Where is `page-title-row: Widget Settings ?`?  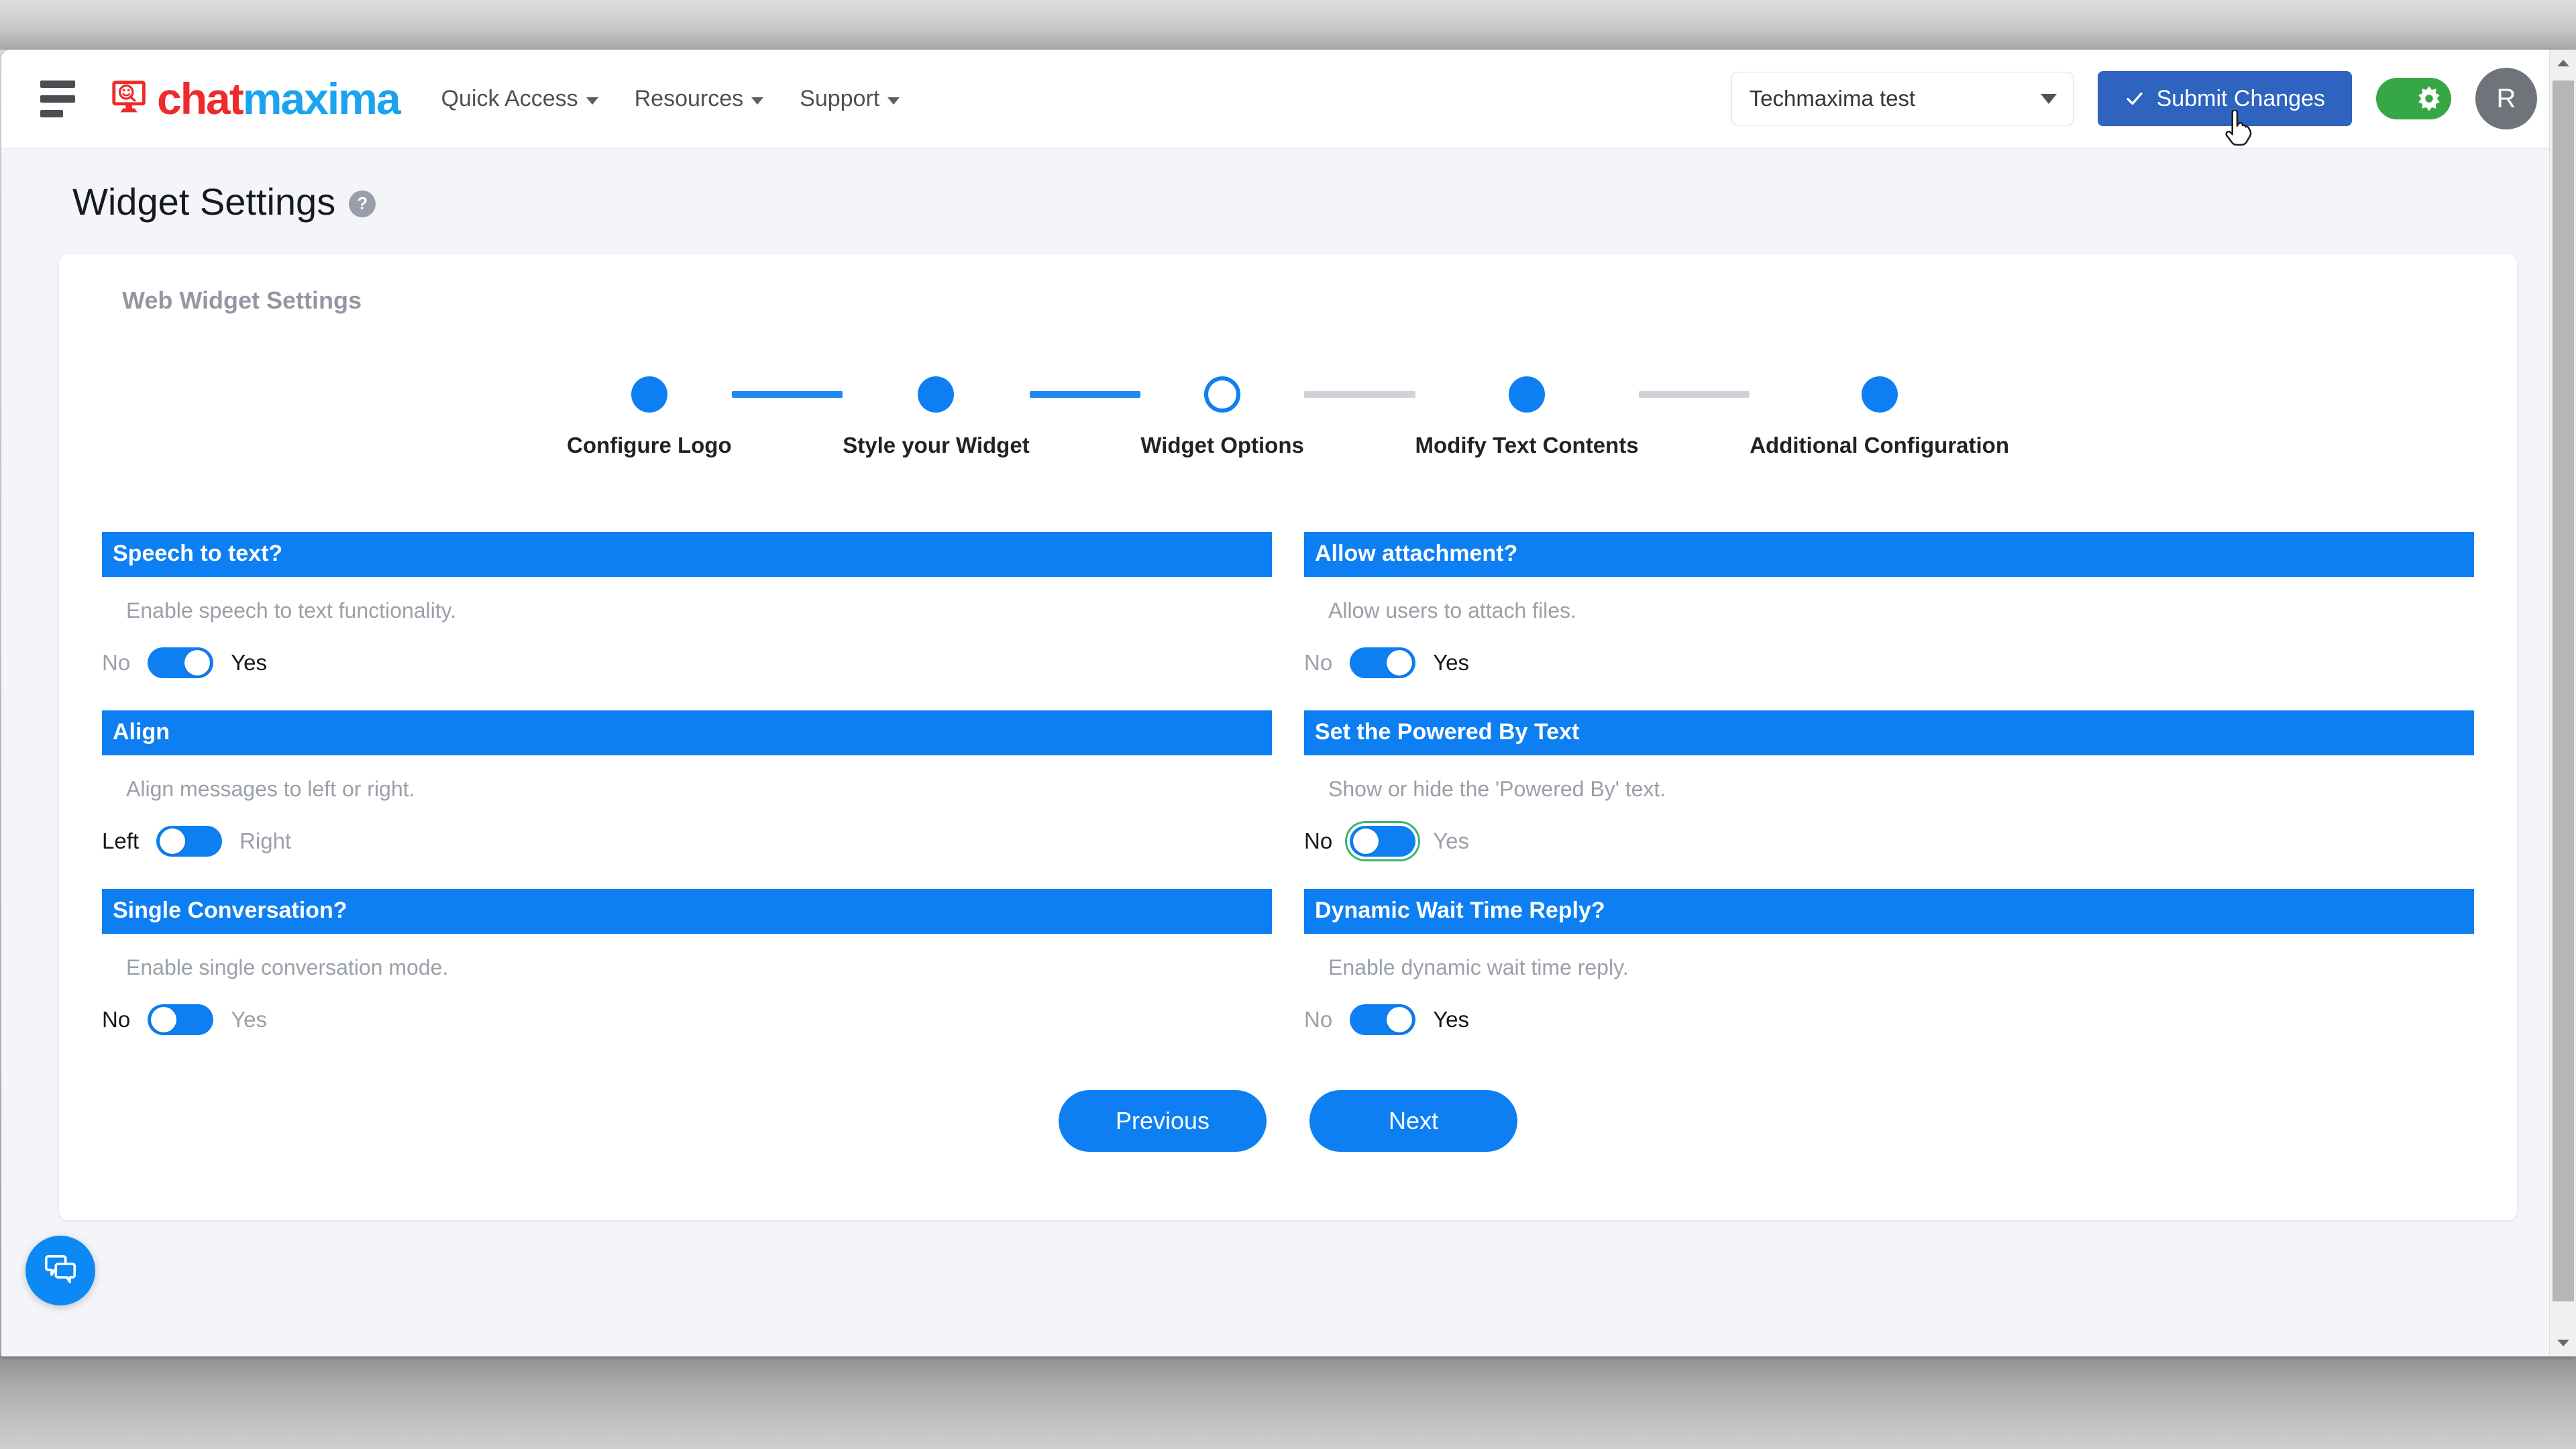 page-title-row: Widget Settings ? is located at coordinates (1288, 201).